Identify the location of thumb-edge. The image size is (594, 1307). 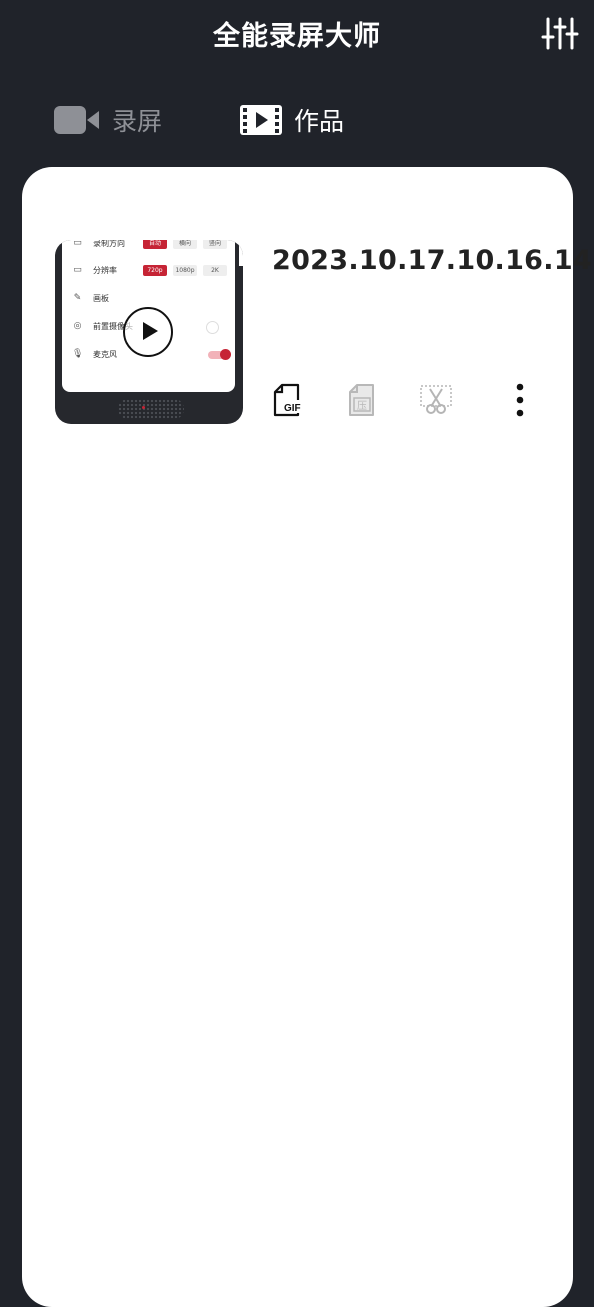
(241, 253).